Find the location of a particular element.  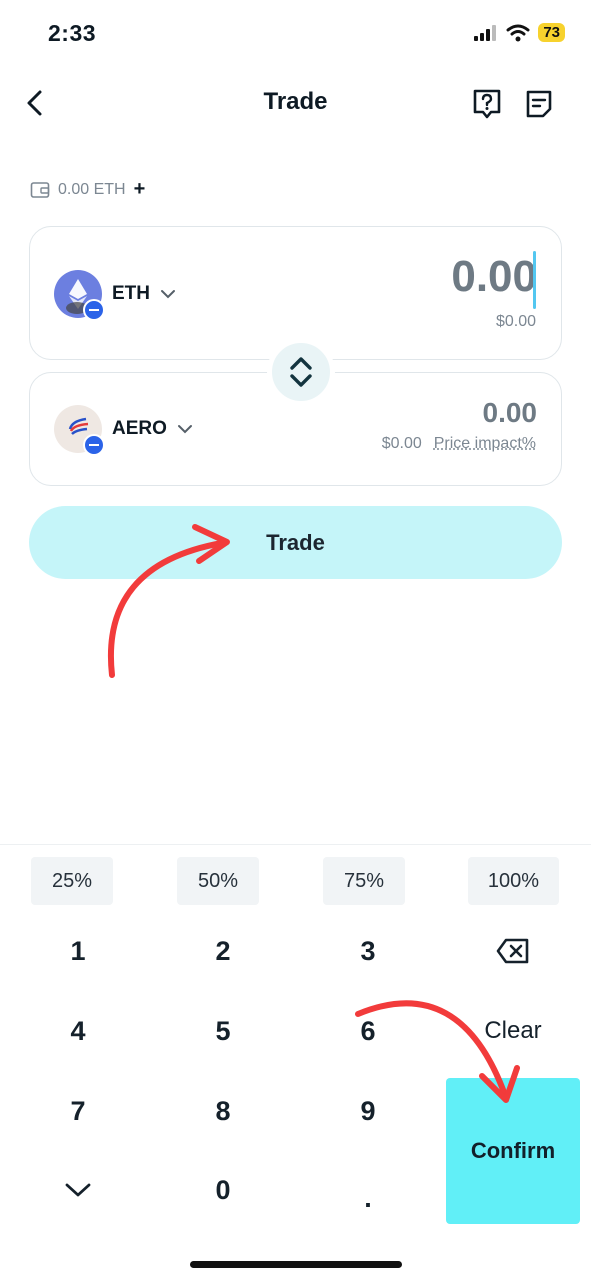

key-5: 5 is located at coordinates (223, 1031).